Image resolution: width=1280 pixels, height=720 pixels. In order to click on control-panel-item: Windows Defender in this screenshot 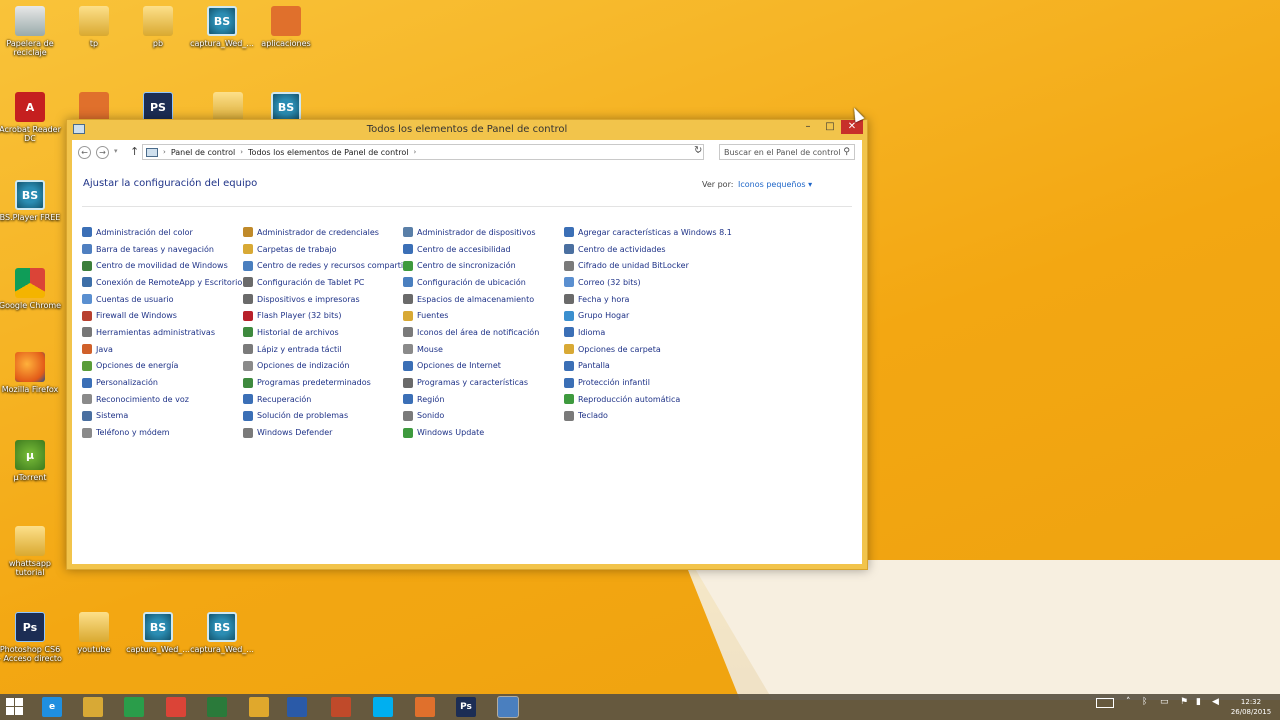, I will do `click(323, 432)`.